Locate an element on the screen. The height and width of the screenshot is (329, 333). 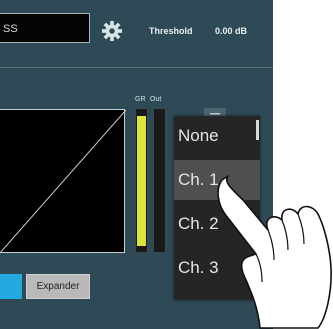
gr-meter-fill is located at coordinates (141, 180).